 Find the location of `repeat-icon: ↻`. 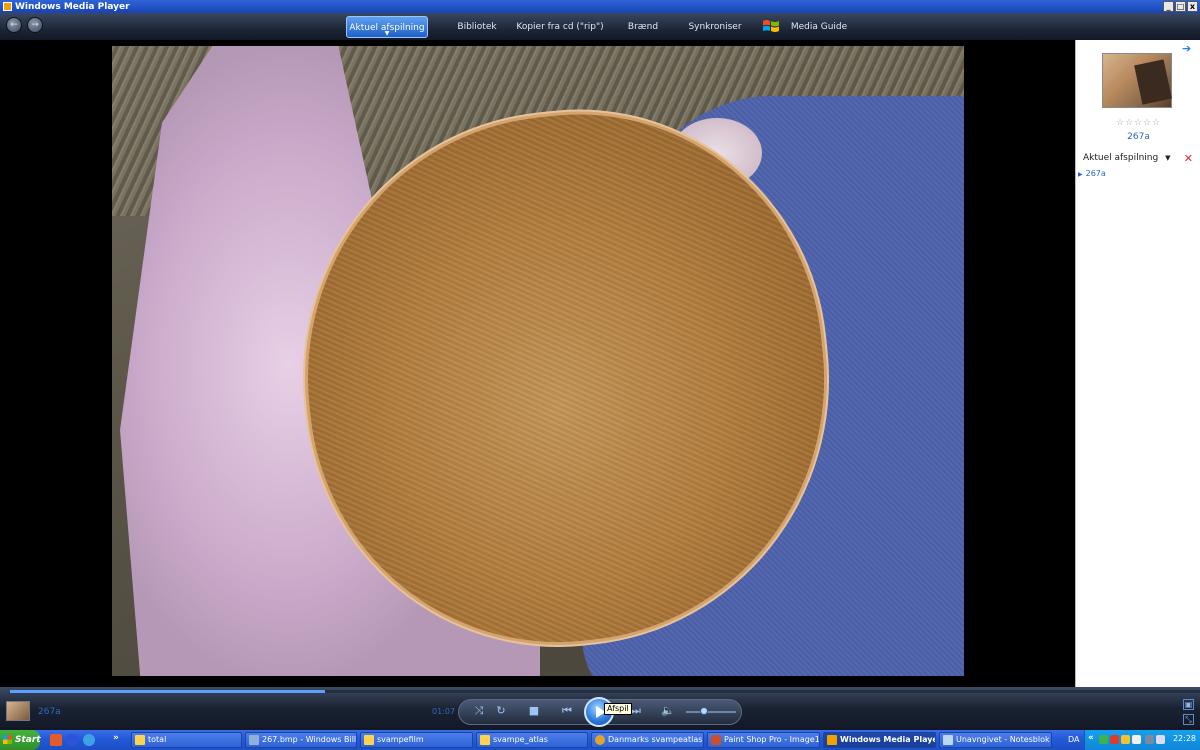

repeat-icon: ↻ is located at coordinates (501, 711).